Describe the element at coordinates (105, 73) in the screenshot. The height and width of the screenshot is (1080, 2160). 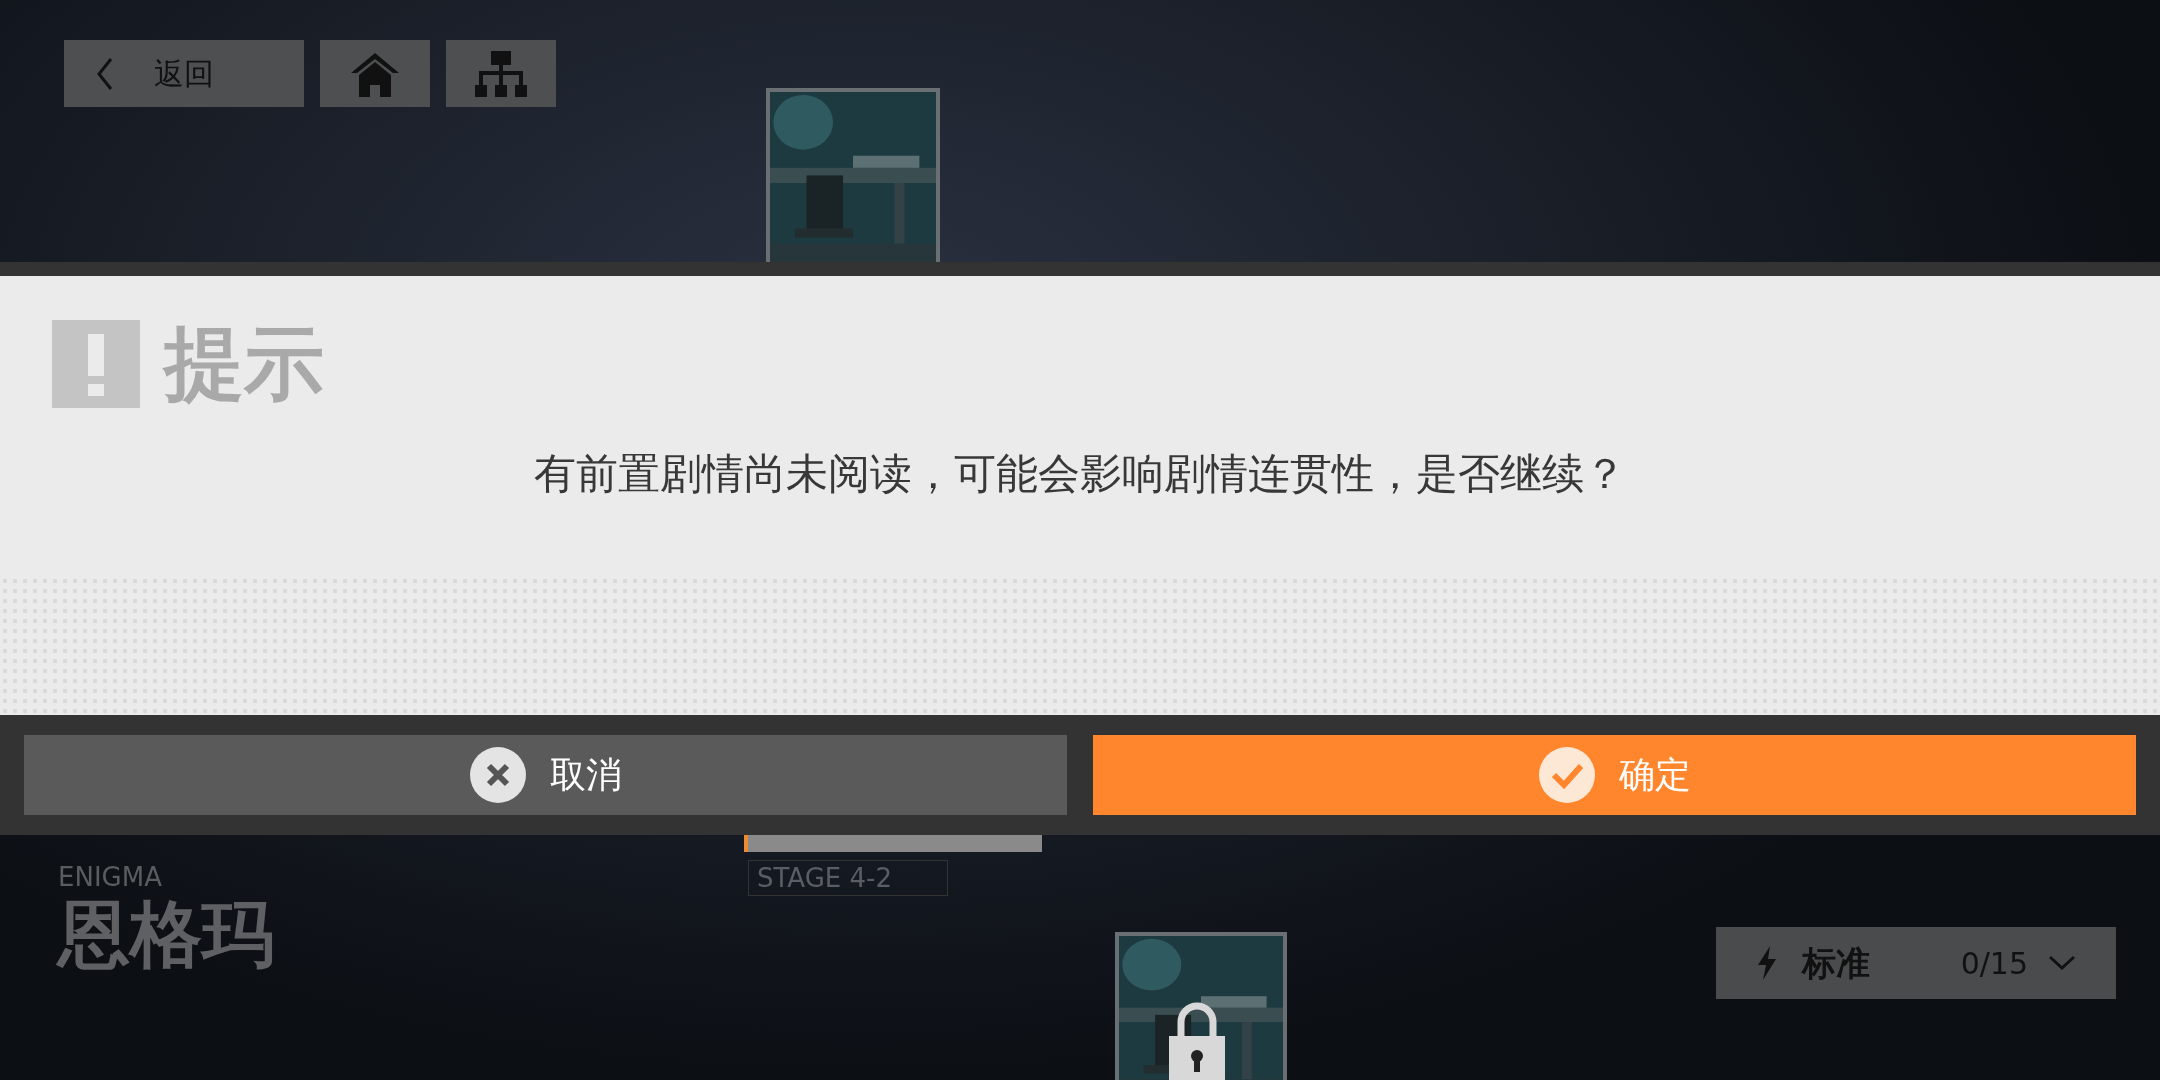
I see `back-chevron-icon` at that location.